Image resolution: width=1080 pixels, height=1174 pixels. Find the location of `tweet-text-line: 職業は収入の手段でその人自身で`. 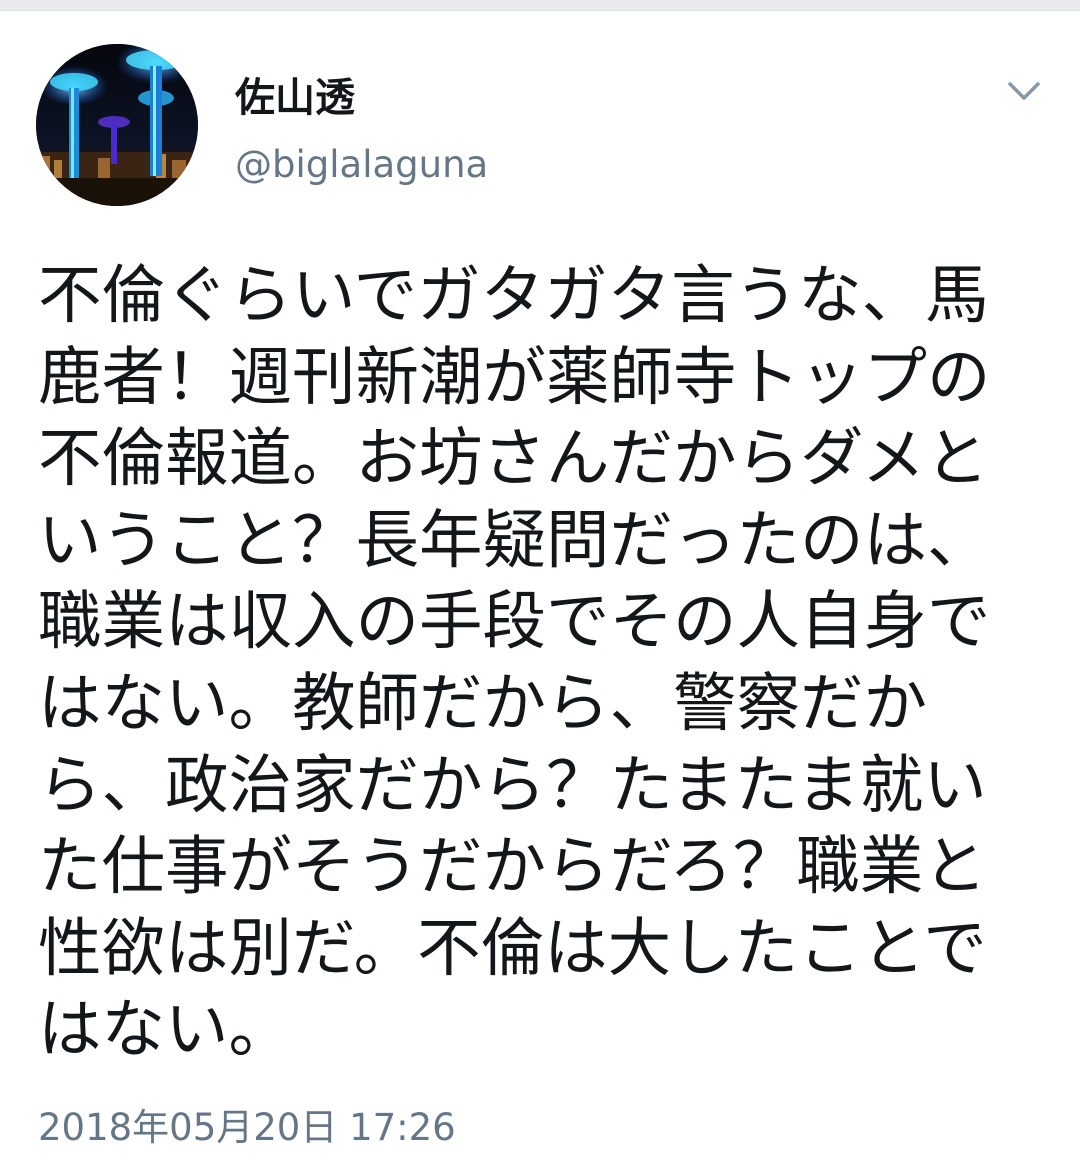

tweet-text-line: 職業は収入の手段でその人自身で is located at coordinates (514, 621).